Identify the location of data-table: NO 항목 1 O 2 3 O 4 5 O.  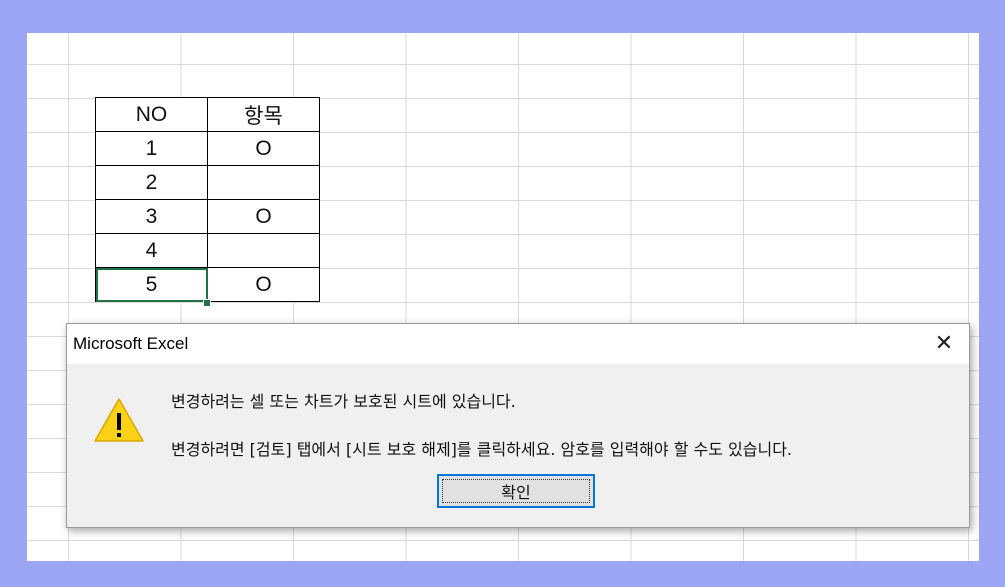
(207, 199).